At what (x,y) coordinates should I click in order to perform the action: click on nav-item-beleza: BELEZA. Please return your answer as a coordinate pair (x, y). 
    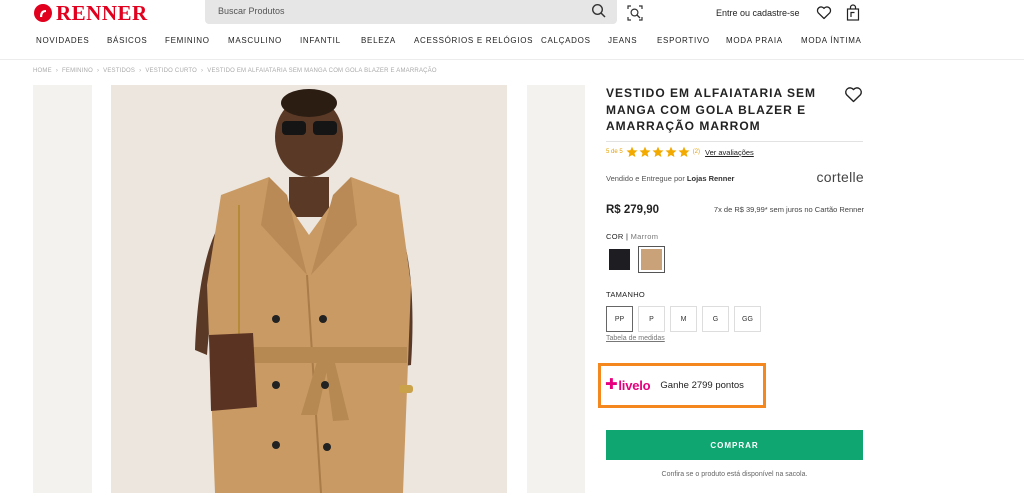
    Looking at the image, I should click on (387, 40).